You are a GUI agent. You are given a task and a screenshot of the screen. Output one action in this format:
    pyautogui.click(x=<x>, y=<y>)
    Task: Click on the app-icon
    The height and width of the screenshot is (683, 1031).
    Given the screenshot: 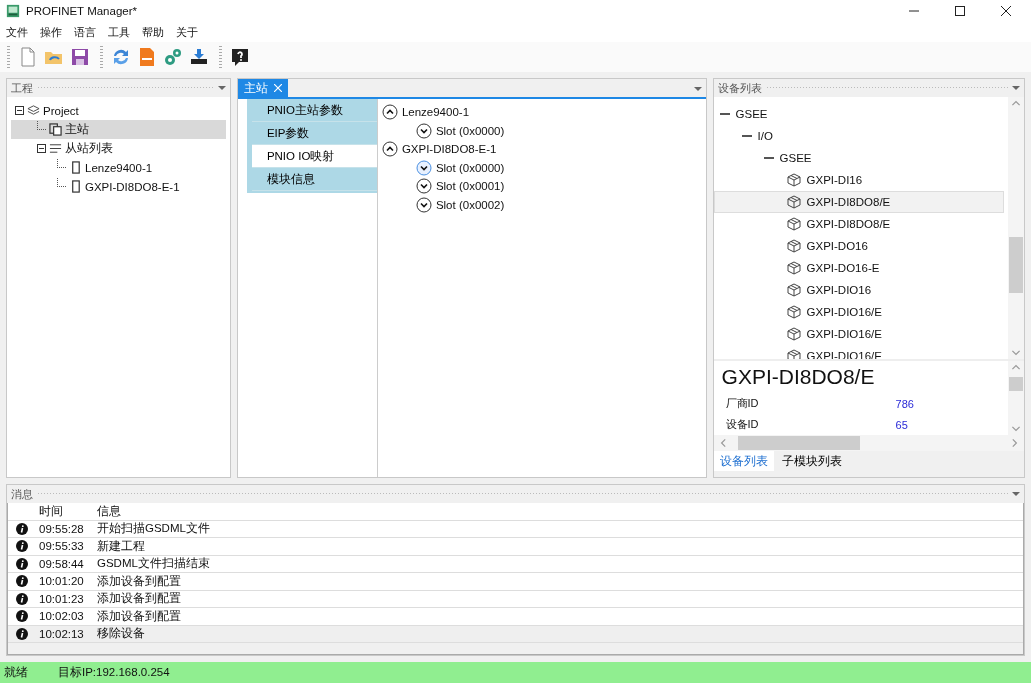 What is the action you would take?
    pyautogui.click(x=13, y=11)
    